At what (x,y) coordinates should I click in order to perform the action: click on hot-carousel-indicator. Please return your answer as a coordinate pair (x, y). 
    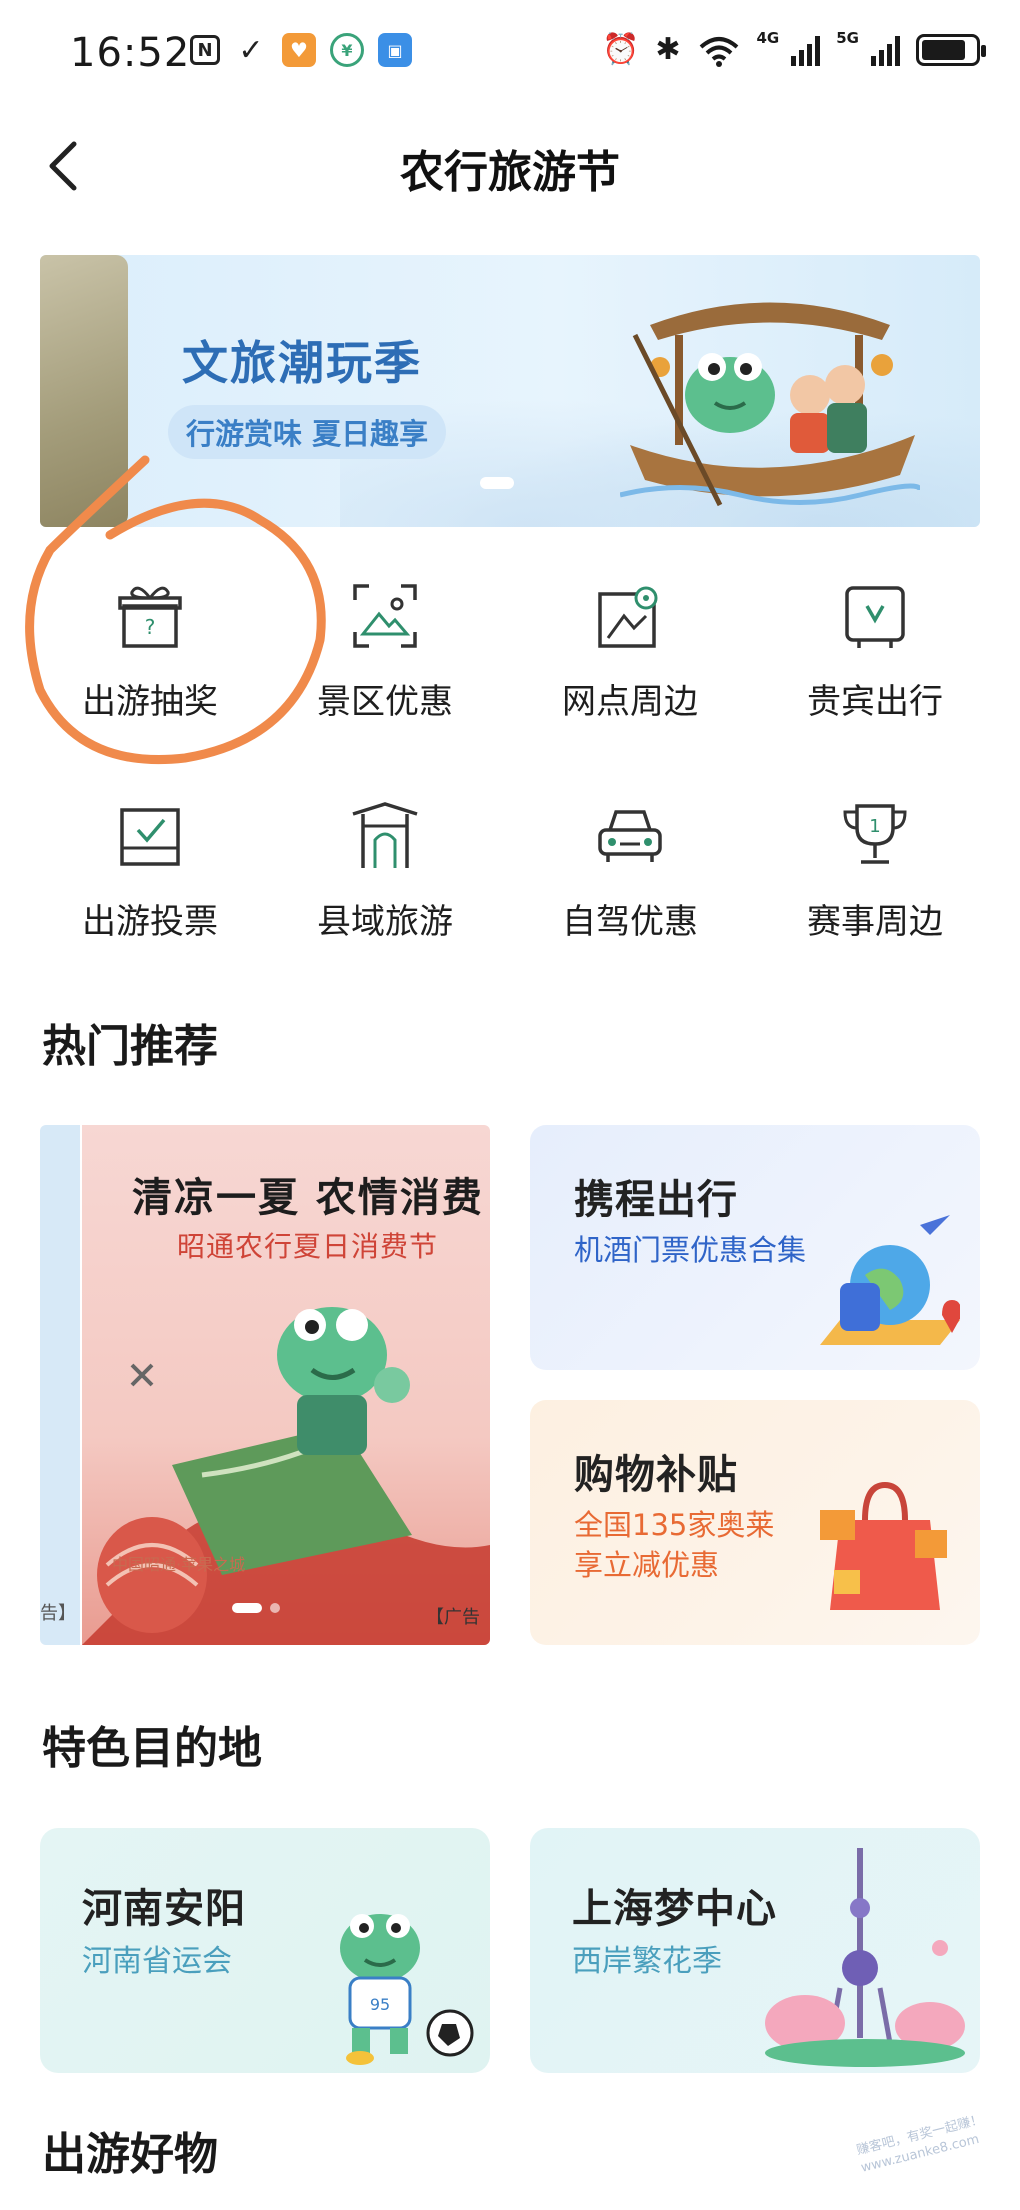
    Looking at the image, I should click on (256, 1608).